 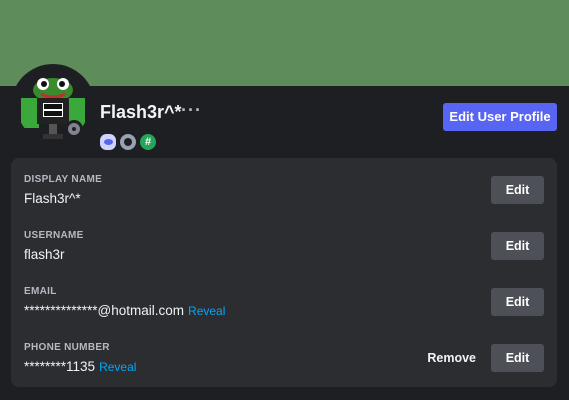 What do you see at coordinates (74, 129) in the screenshot?
I see `offline-status-icon` at bounding box center [74, 129].